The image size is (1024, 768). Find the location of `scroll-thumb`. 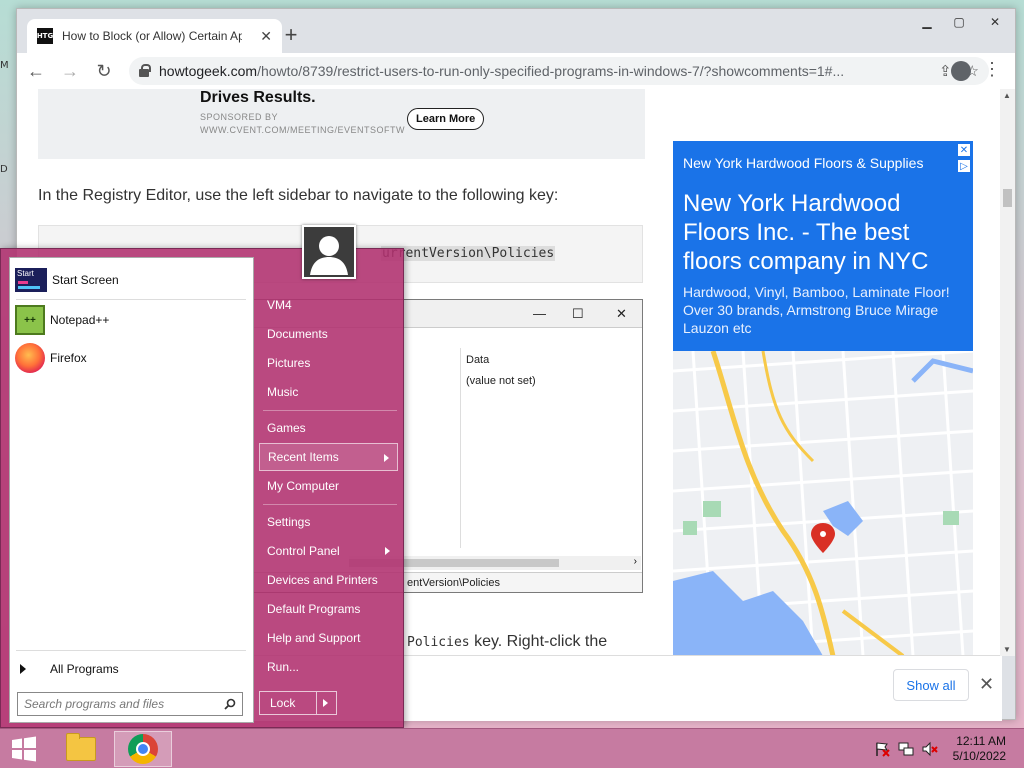

scroll-thumb is located at coordinates (1007, 198).